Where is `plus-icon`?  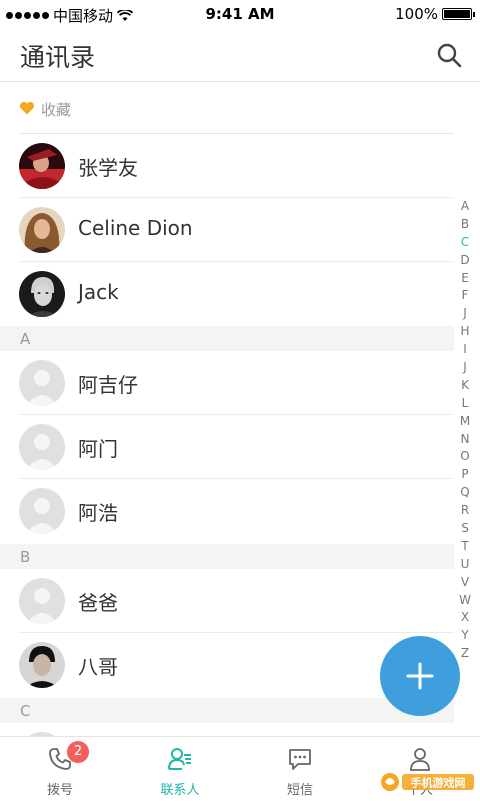
plus-icon is located at coordinates (420, 676).